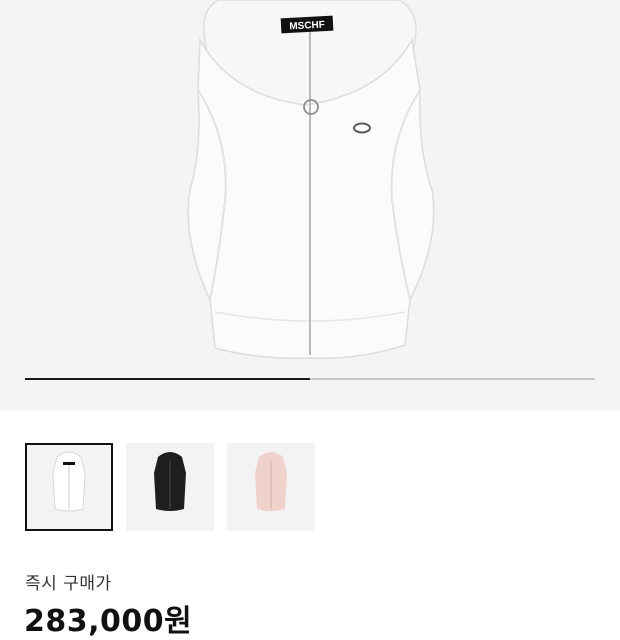 The height and width of the screenshot is (640, 620). I want to click on thumbnail-black, so click(170, 487).